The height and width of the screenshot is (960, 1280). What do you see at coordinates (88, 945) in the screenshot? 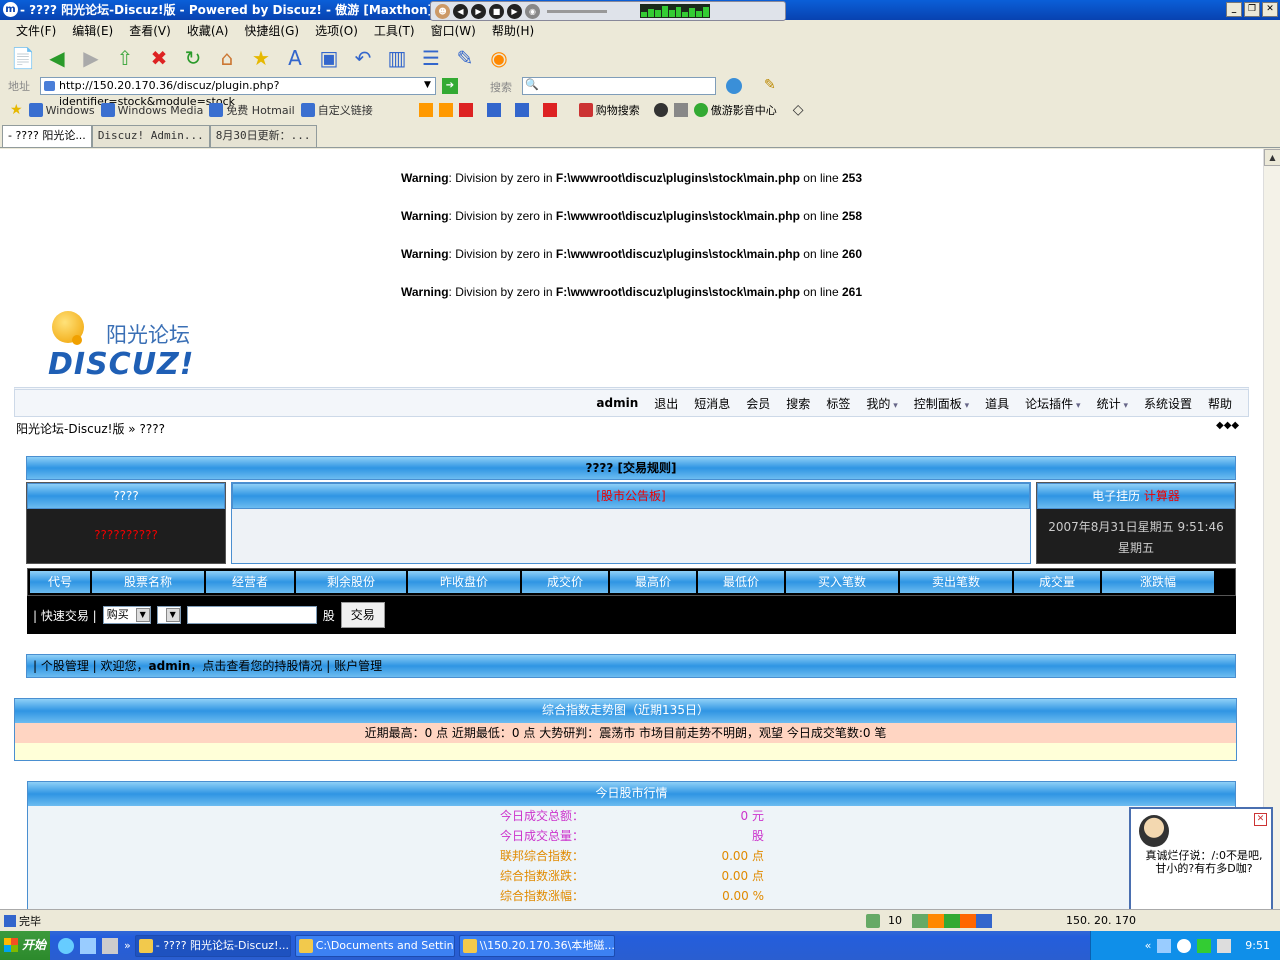
I see `quicklaunch-media-icon` at bounding box center [88, 945].